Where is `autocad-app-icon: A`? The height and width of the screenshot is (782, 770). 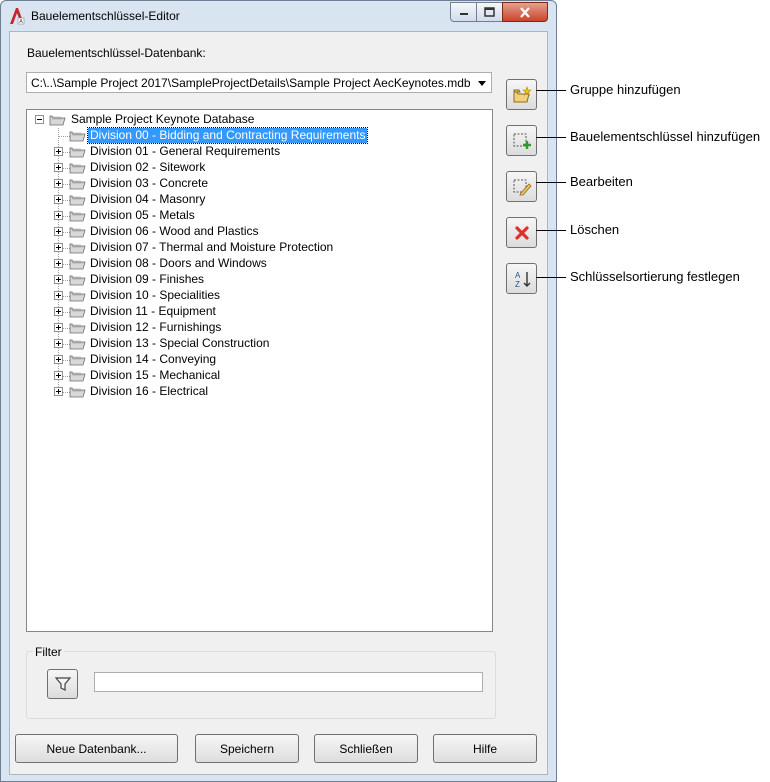 autocad-app-icon: A is located at coordinates (17, 16).